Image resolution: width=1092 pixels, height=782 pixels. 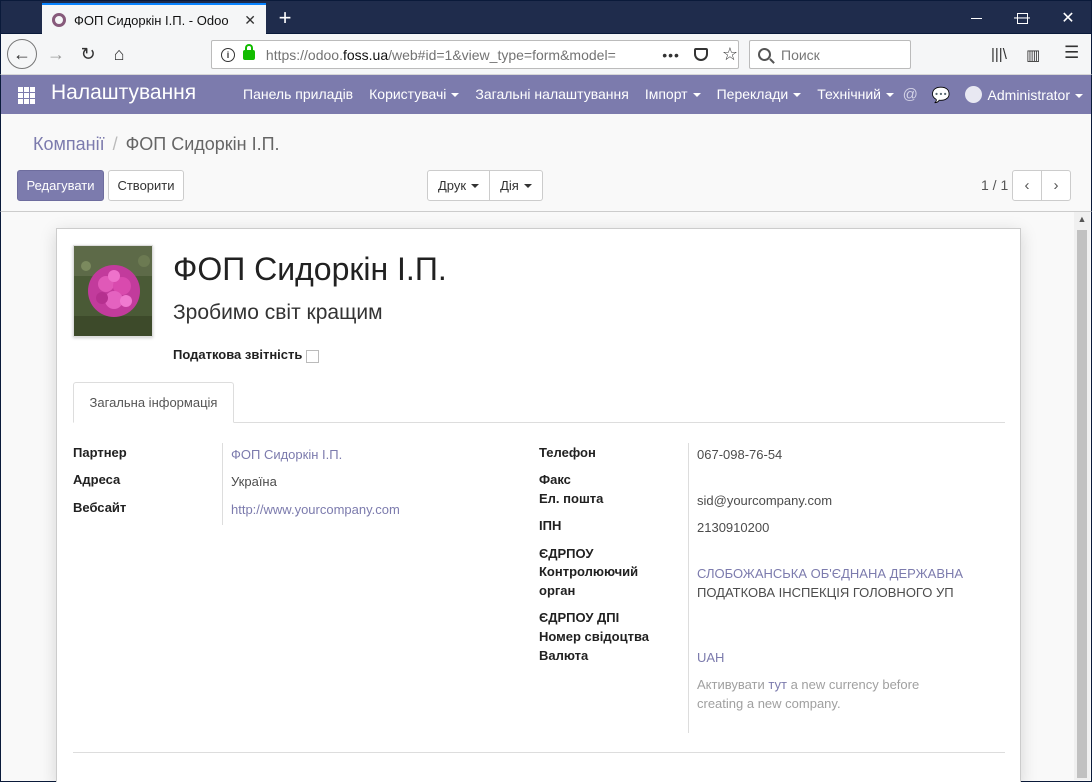 What do you see at coordinates (1082, 219) in the screenshot?
I see `scroll-up-icon: ▲` at bounding box center [1082, 219].